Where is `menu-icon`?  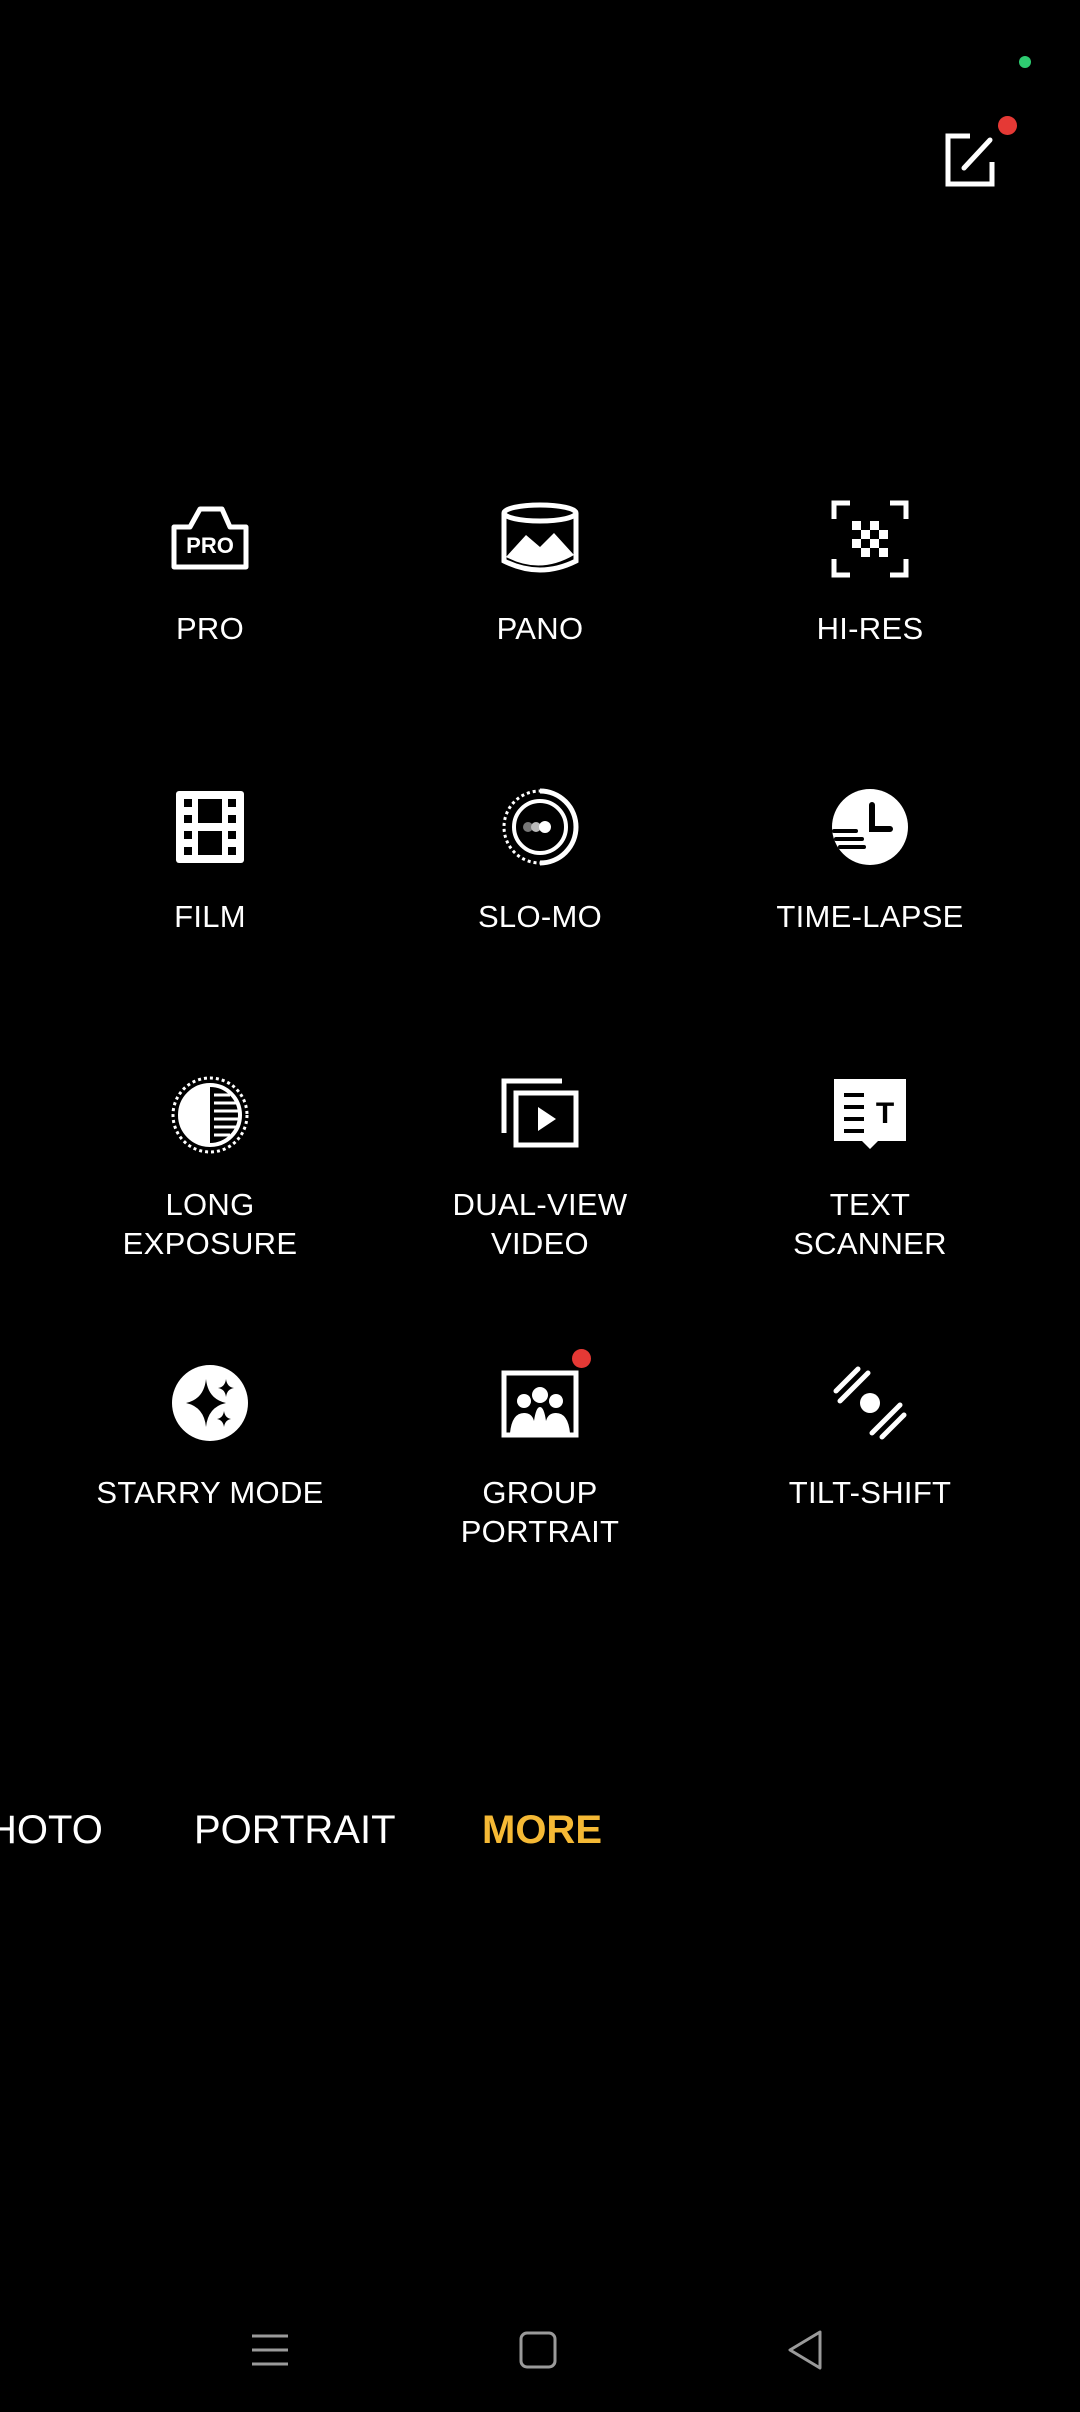
menu-icon is located at coordinates (270, 2350).